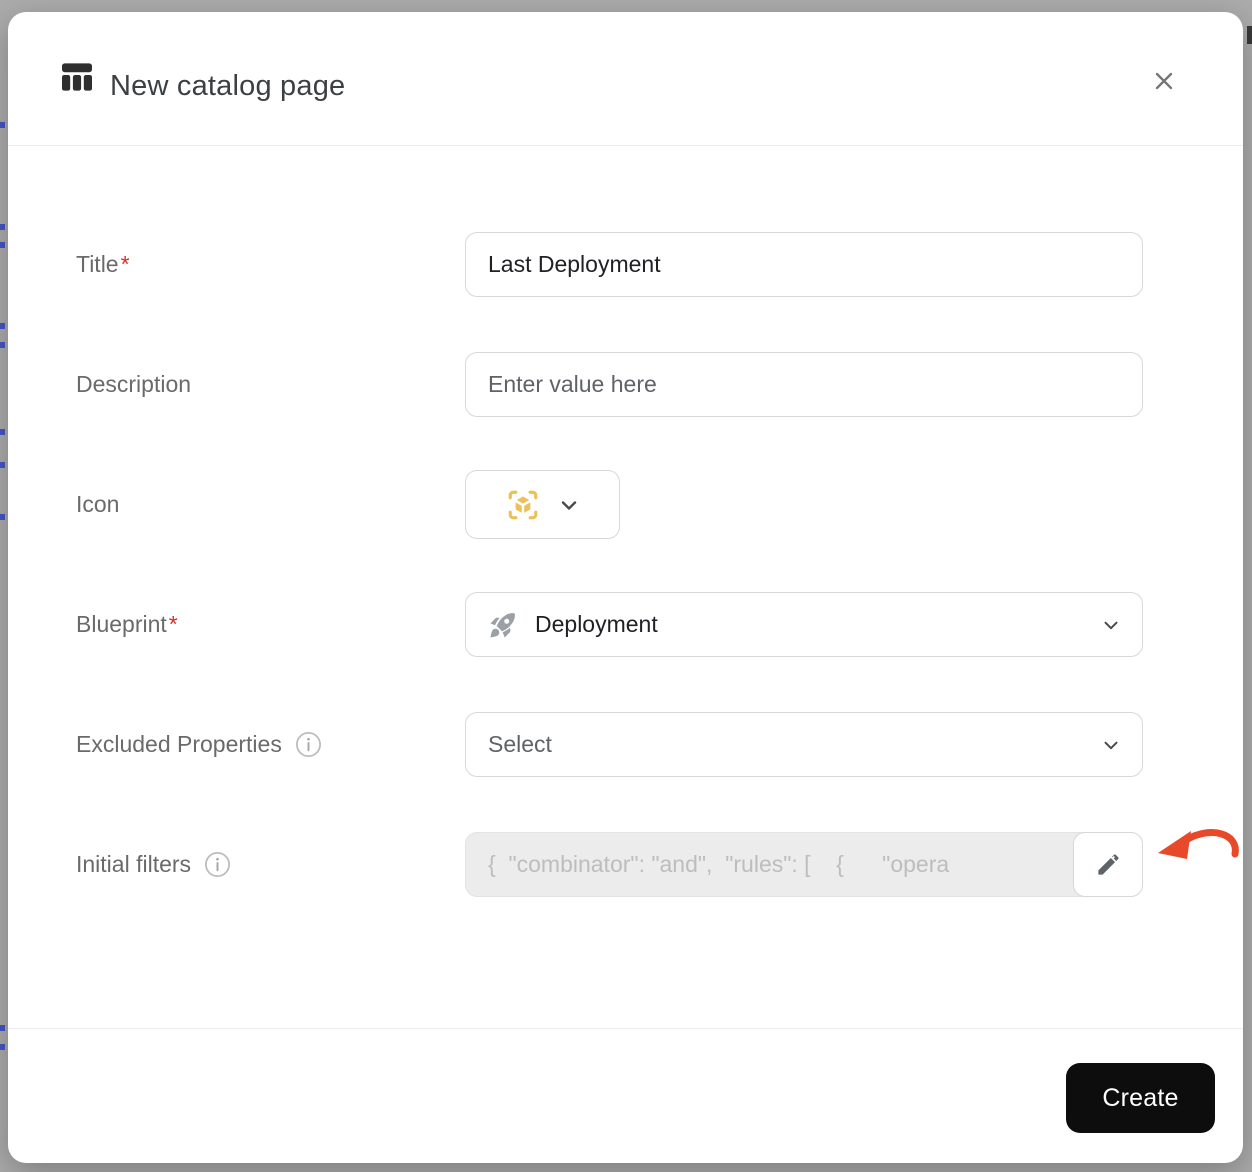 This screenshot has width=1252, height=1172. I want to click on close-icon, so click(1164, 81).